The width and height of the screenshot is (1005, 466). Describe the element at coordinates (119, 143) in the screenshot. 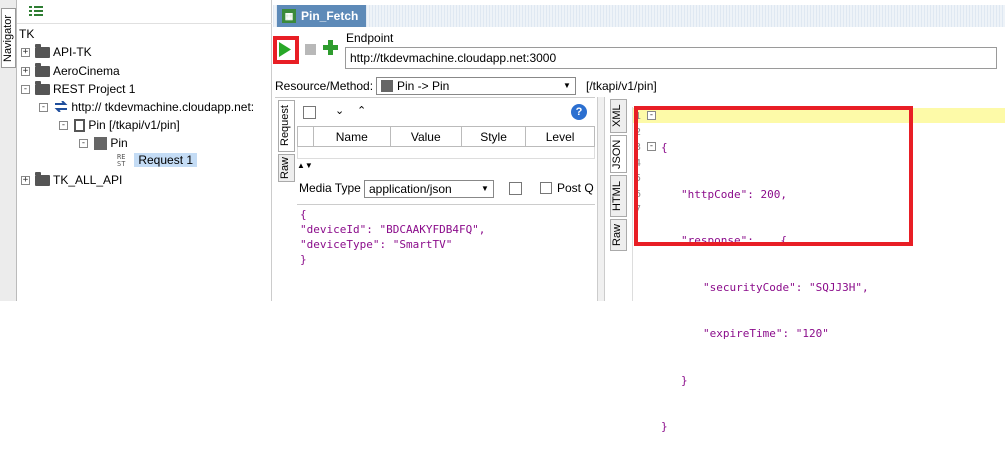

I see `tree-item-label: Pin` at that location.